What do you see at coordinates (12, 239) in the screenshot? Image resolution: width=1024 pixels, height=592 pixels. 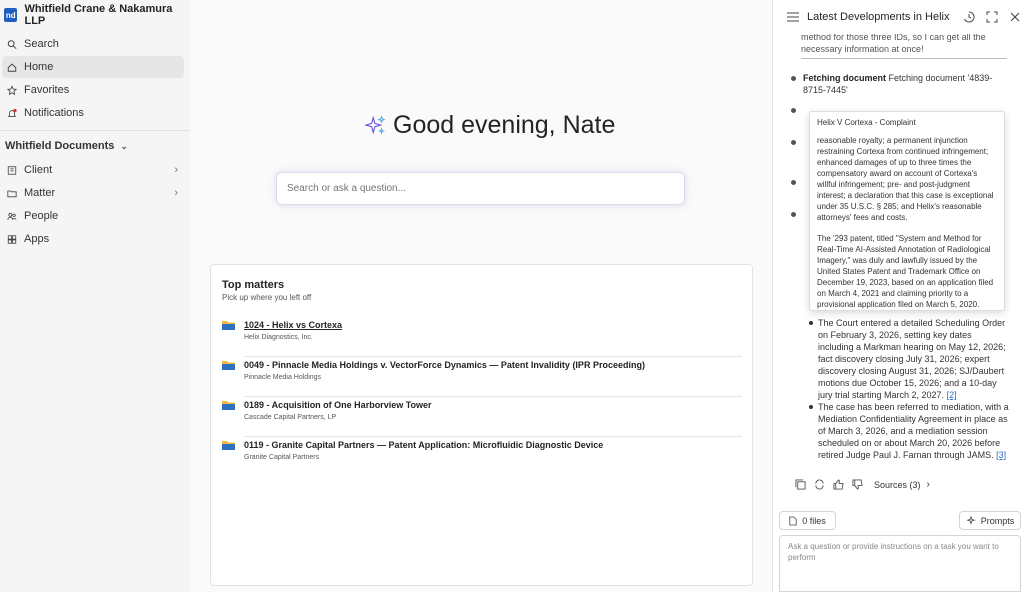 I see `apps-icon` at bounding box center [12, 239].